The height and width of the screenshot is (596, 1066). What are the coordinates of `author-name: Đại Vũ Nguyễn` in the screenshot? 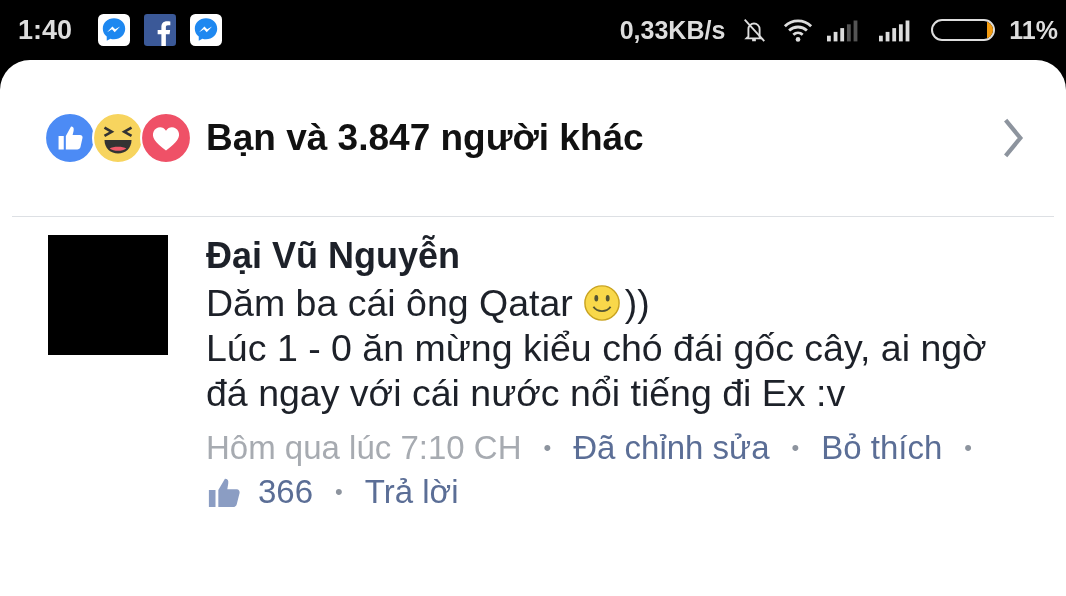 It's located at (606, 256).